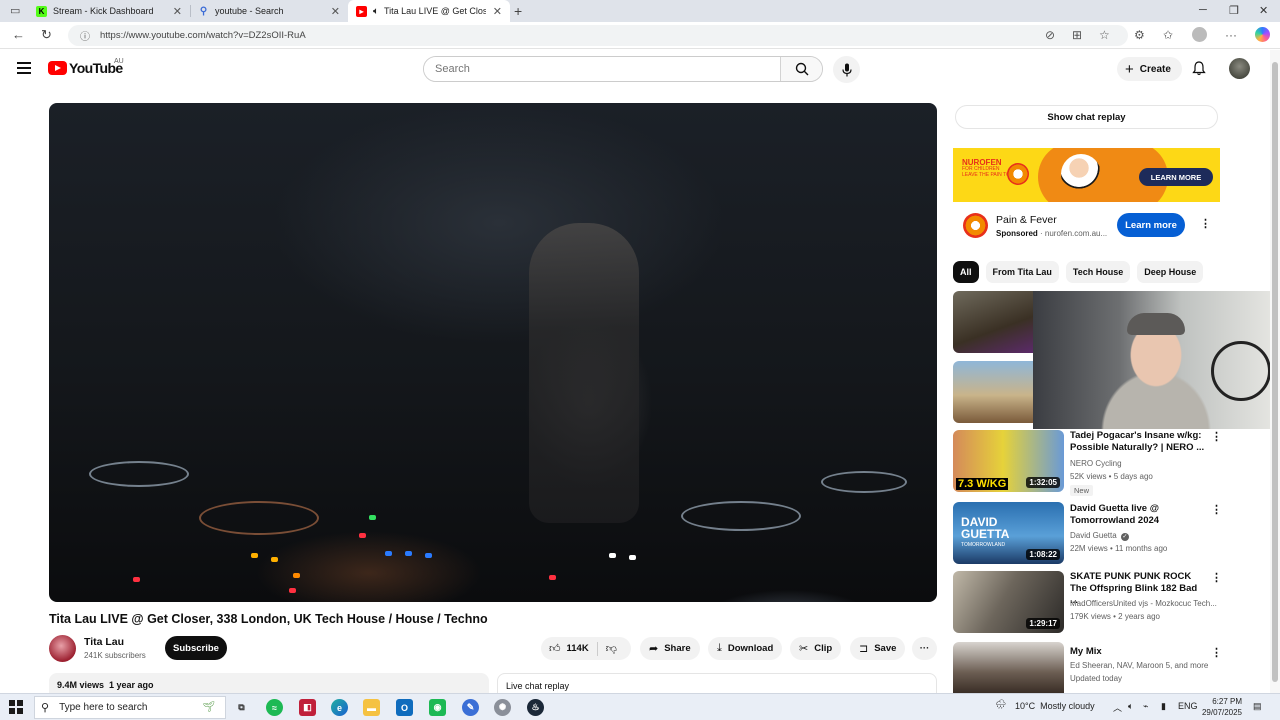 This screenshot has height=720, width=1280. Describe the element at coordinates (269, 11) in the screenshot. I see `tab-youtube-search: ⚲ youtube - Search ✕` at that location.